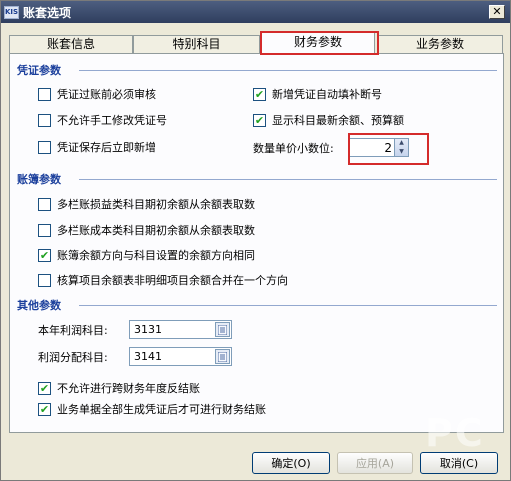  Describe the element at coordinates (73, 330) in the screenshot. I see `profit-account-label: 本年利润科目:` at that location.